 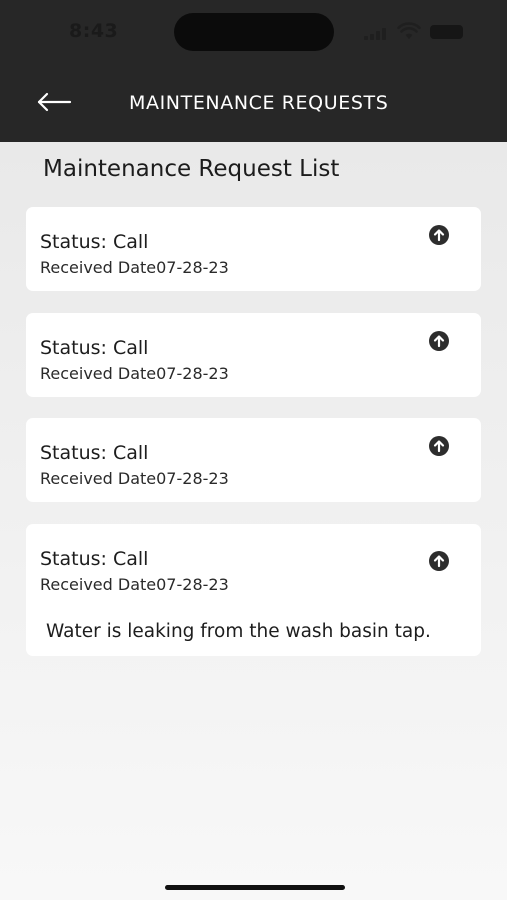 What do you see at coordinates (94, 31) in the screenshot?
I see `status-time: 8:43` at bounding box center [94, 31].